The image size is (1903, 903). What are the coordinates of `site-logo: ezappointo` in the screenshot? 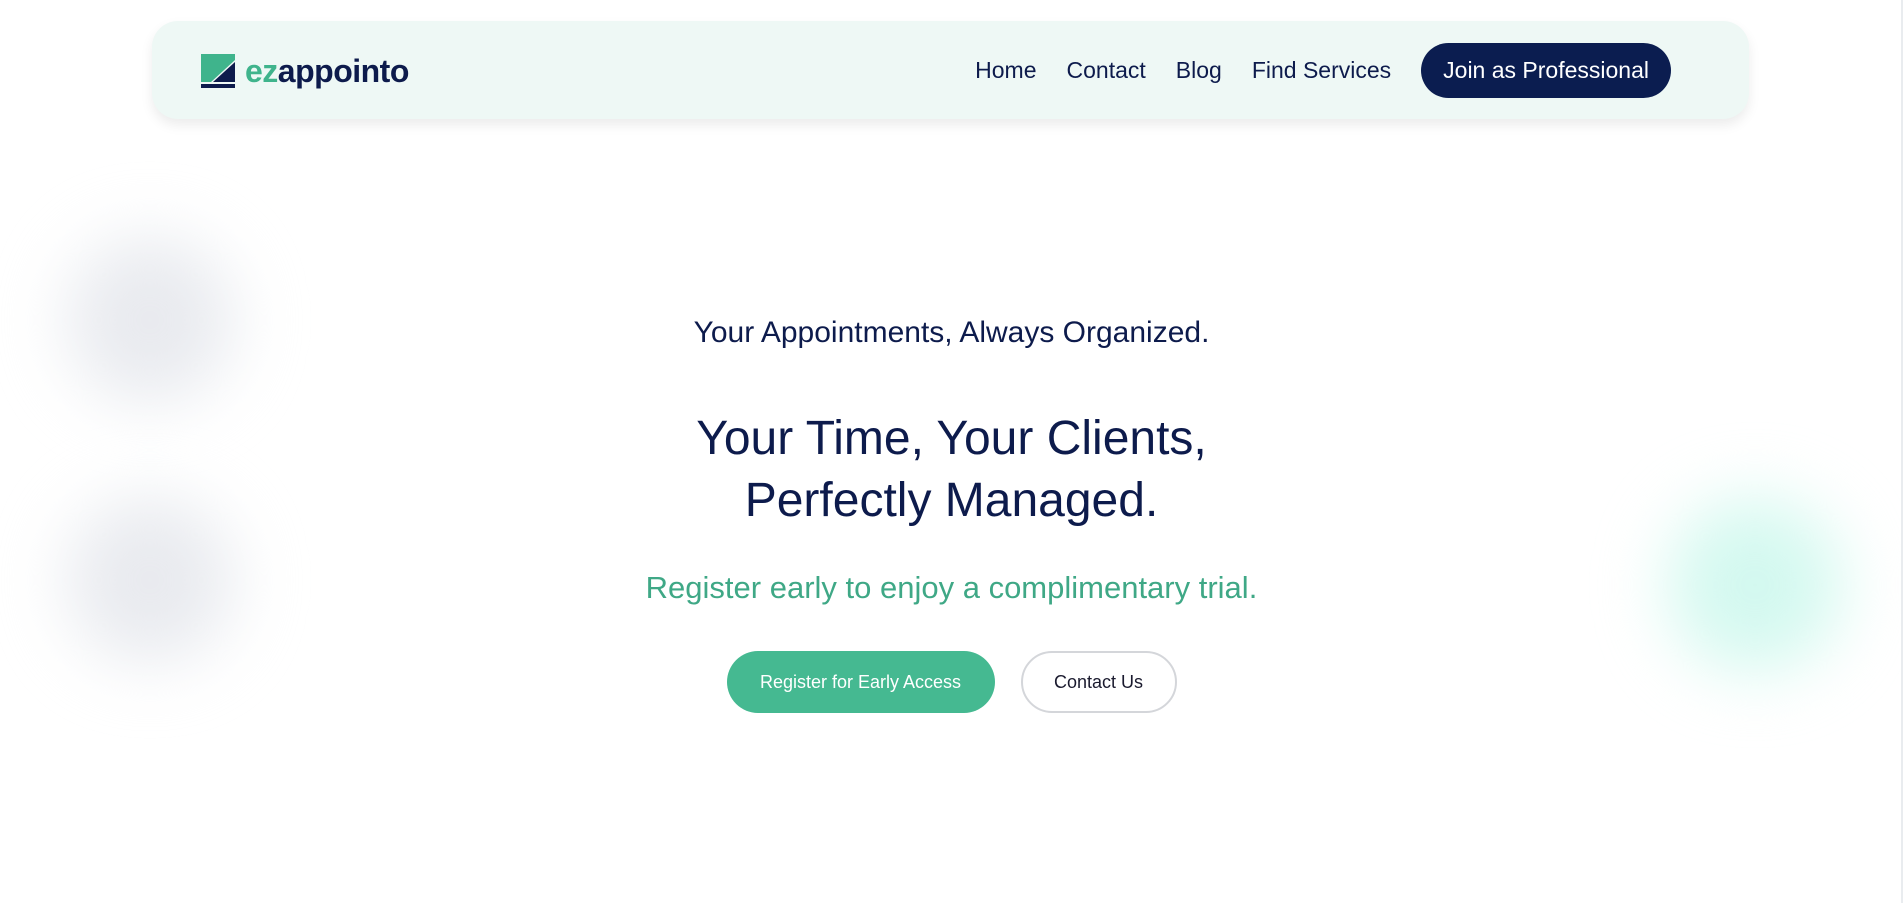 It's located at (305, 71).